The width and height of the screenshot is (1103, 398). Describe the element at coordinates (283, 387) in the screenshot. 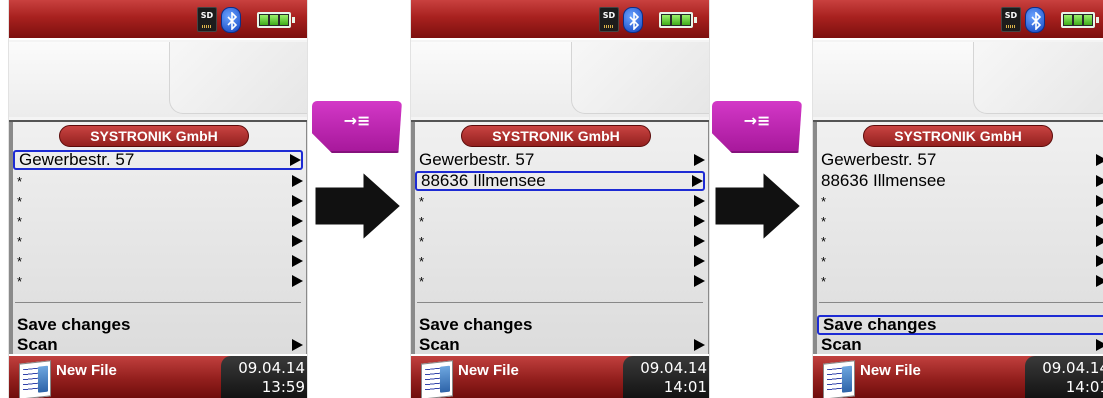

I see `time-text: 13:59` at that location.